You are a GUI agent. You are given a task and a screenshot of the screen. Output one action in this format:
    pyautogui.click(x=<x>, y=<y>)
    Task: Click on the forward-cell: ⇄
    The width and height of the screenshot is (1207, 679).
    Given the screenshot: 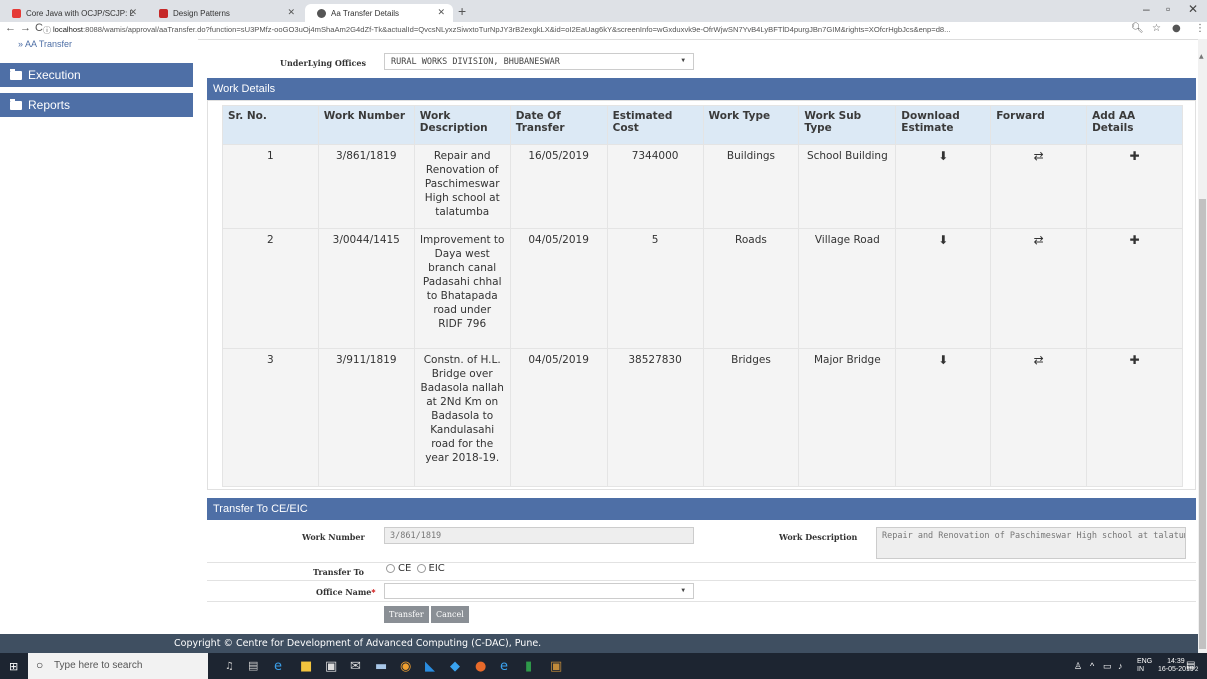 What is the action you would take?
    pyautogui.click(x=1039, y=288)
    